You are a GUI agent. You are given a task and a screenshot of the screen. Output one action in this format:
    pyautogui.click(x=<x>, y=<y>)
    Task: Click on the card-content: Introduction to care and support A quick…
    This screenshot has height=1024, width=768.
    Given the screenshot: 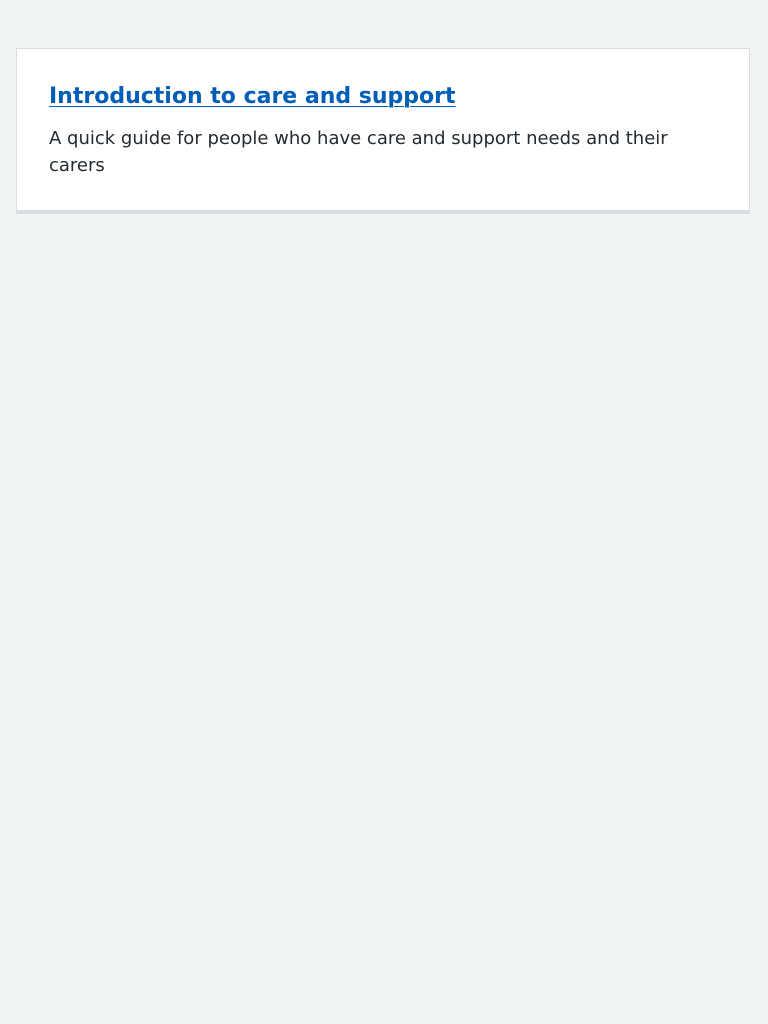 What is the action you would take?
    pyautogui.click(x=384, y=130)
    